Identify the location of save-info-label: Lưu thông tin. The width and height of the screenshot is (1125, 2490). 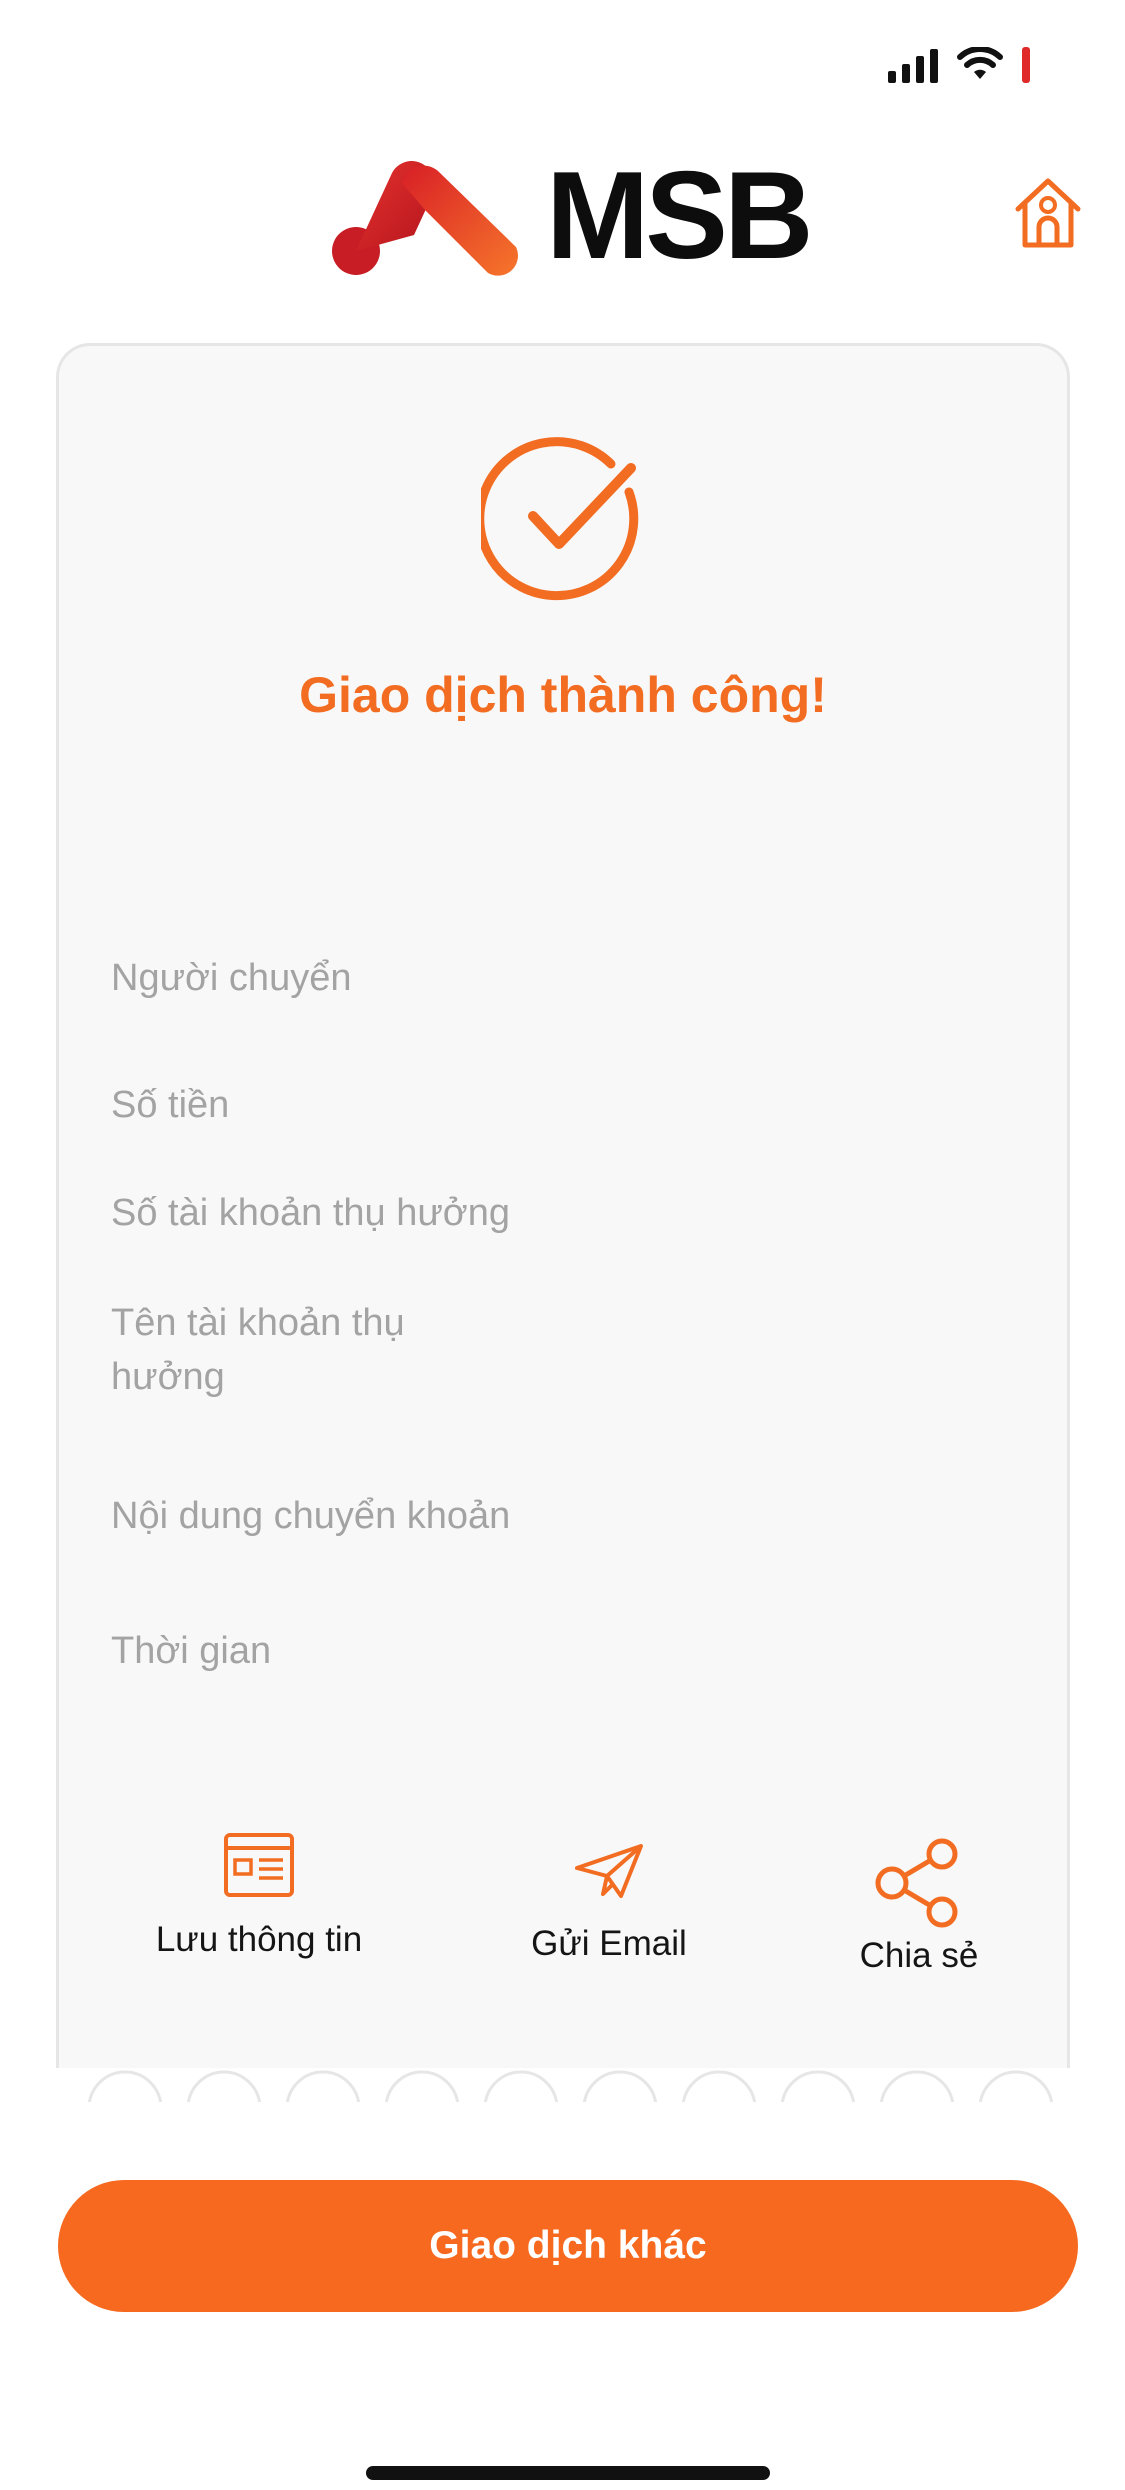
(259, 1939).